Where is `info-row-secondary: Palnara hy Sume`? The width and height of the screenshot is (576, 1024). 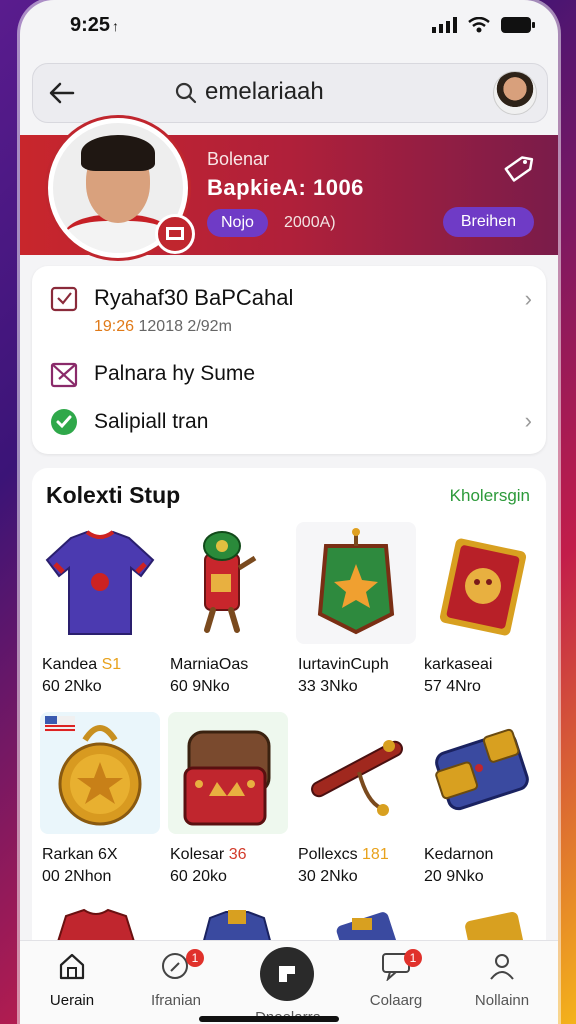 info-row-secondary: Palnara hy Sume is located at coordinates (151, 374).